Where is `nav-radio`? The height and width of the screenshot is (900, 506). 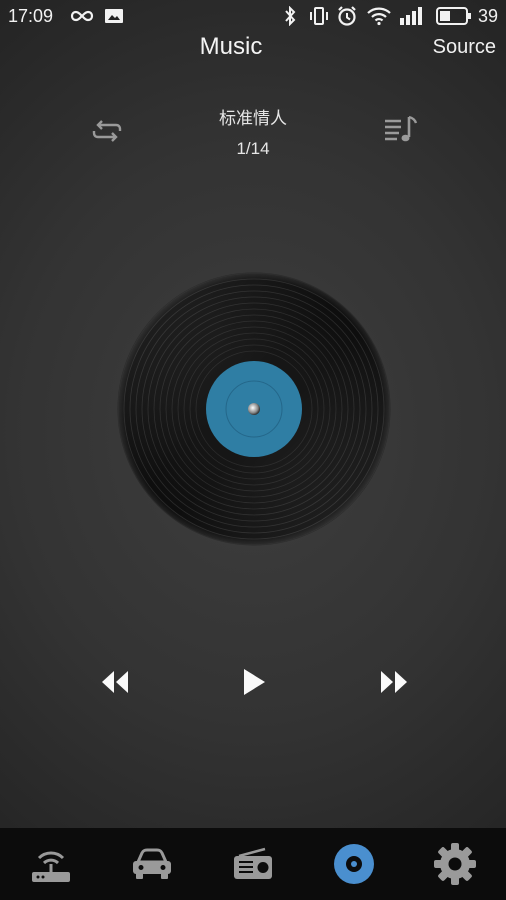
nav-radio is located at coordinates (252, 864).